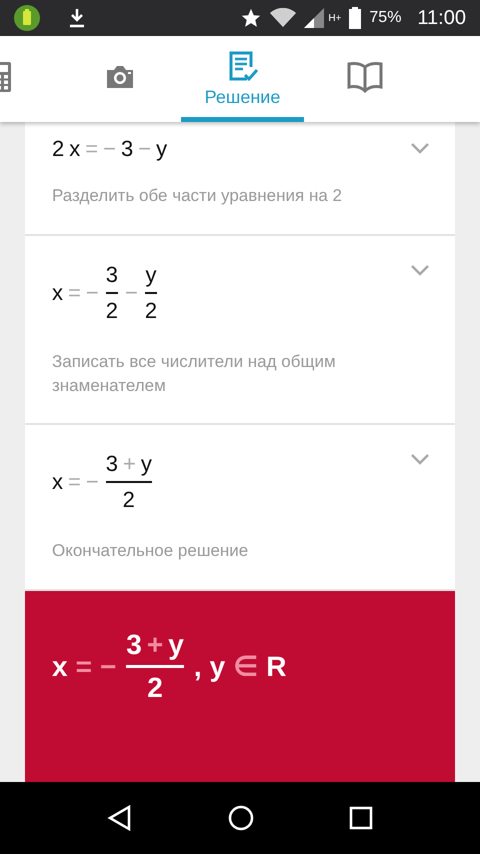 The width and height of the screenshot is (480, 854). I want to click on back-icon, so click(120, 818).